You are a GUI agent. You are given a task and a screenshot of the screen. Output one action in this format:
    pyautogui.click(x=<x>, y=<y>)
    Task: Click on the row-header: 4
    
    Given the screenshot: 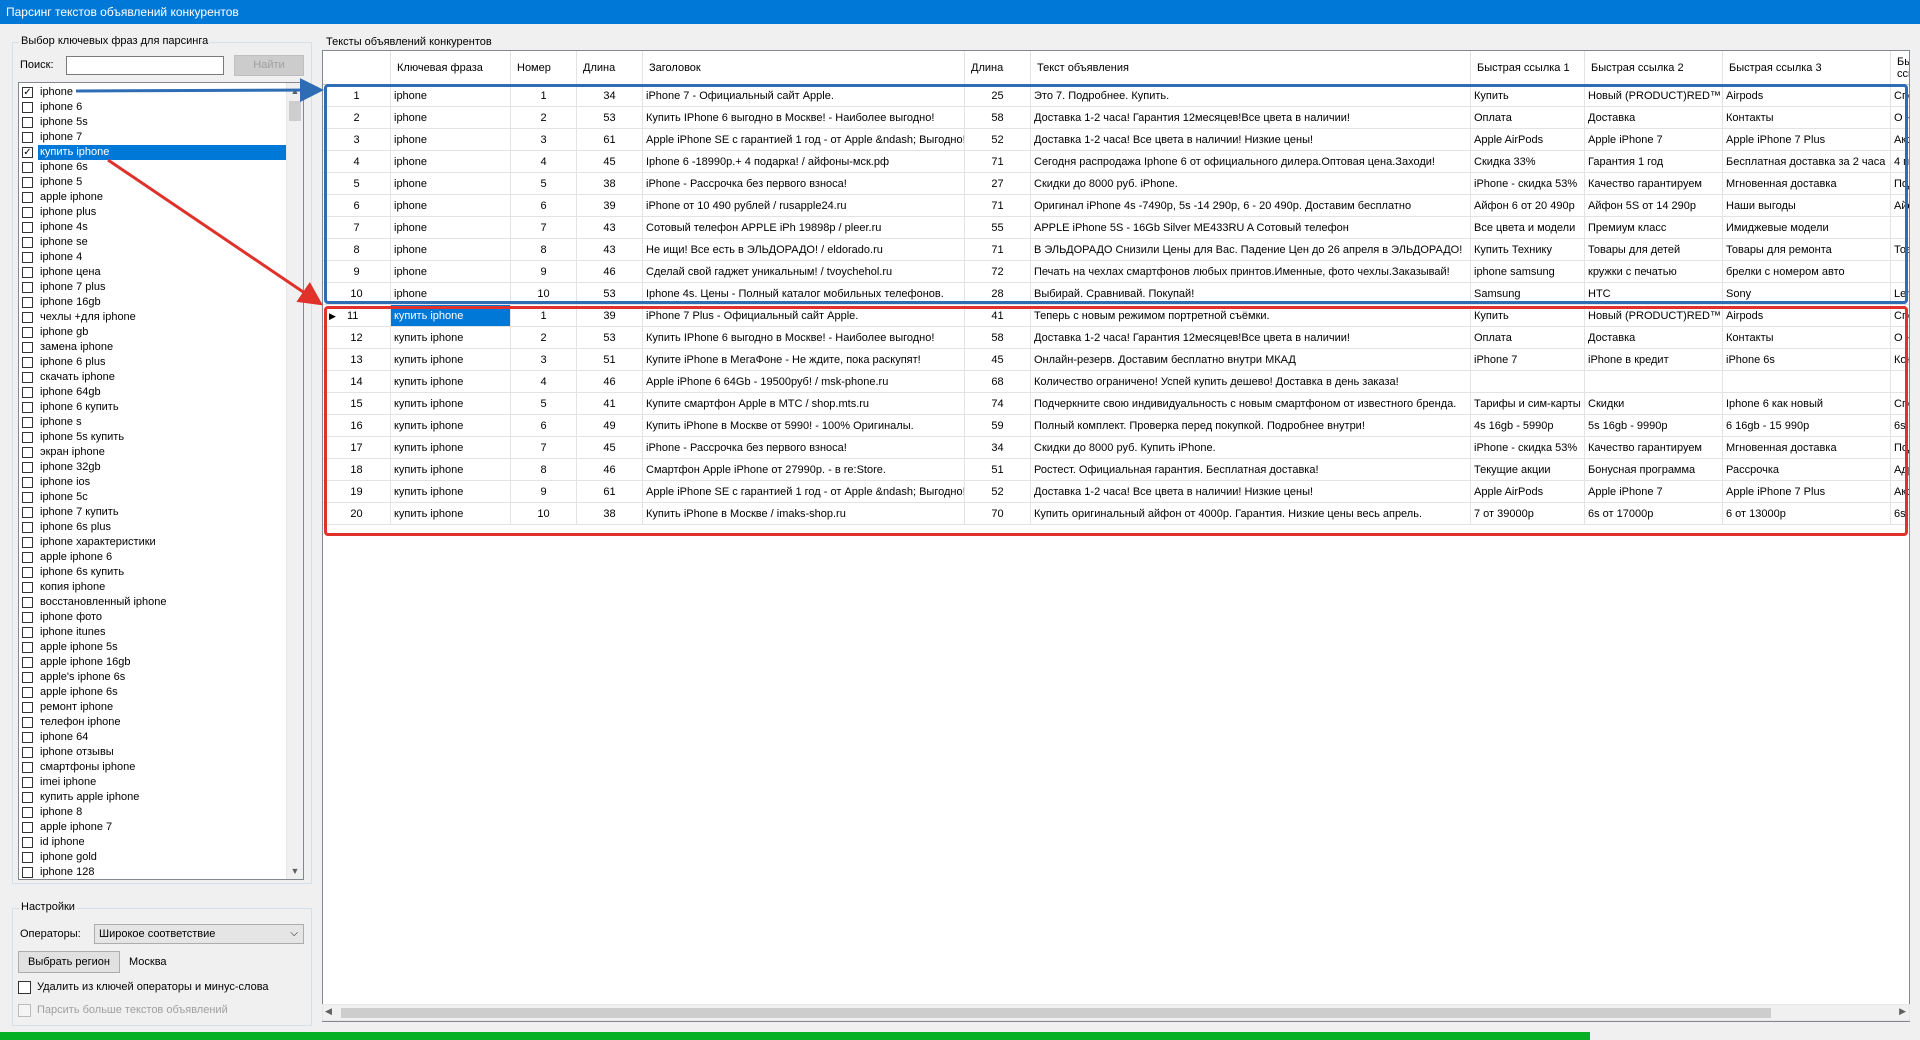 What is the action you would take?
    pyautogui.click(x=357, y=162)
    